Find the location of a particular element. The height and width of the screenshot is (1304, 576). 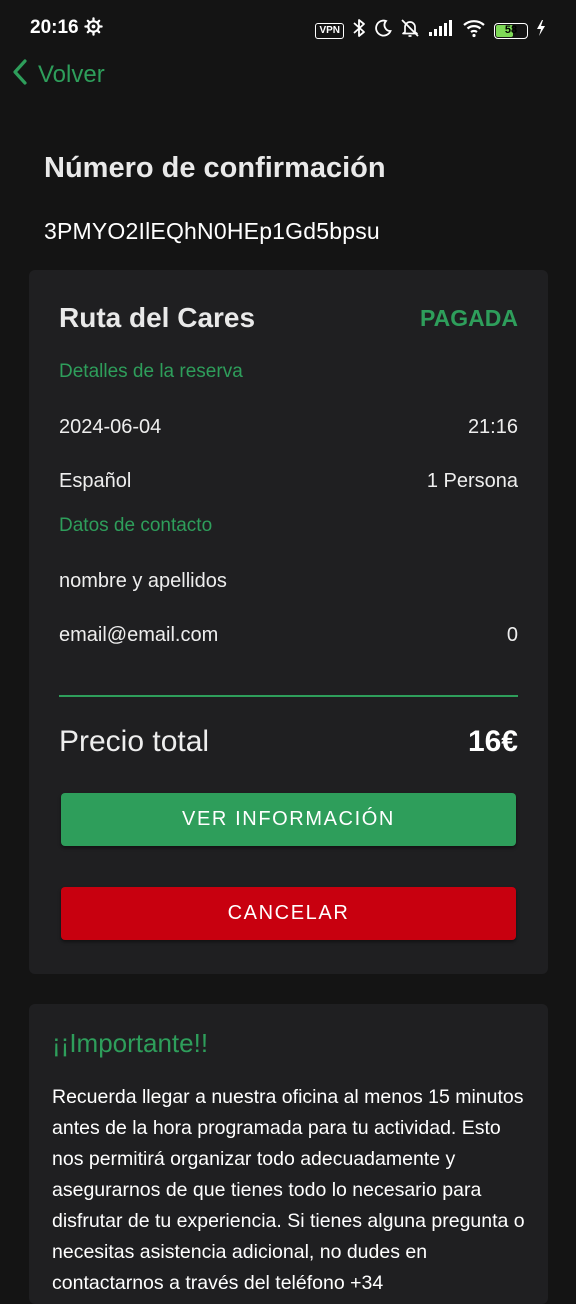

signal-icon is located at coordinates (441, 30).